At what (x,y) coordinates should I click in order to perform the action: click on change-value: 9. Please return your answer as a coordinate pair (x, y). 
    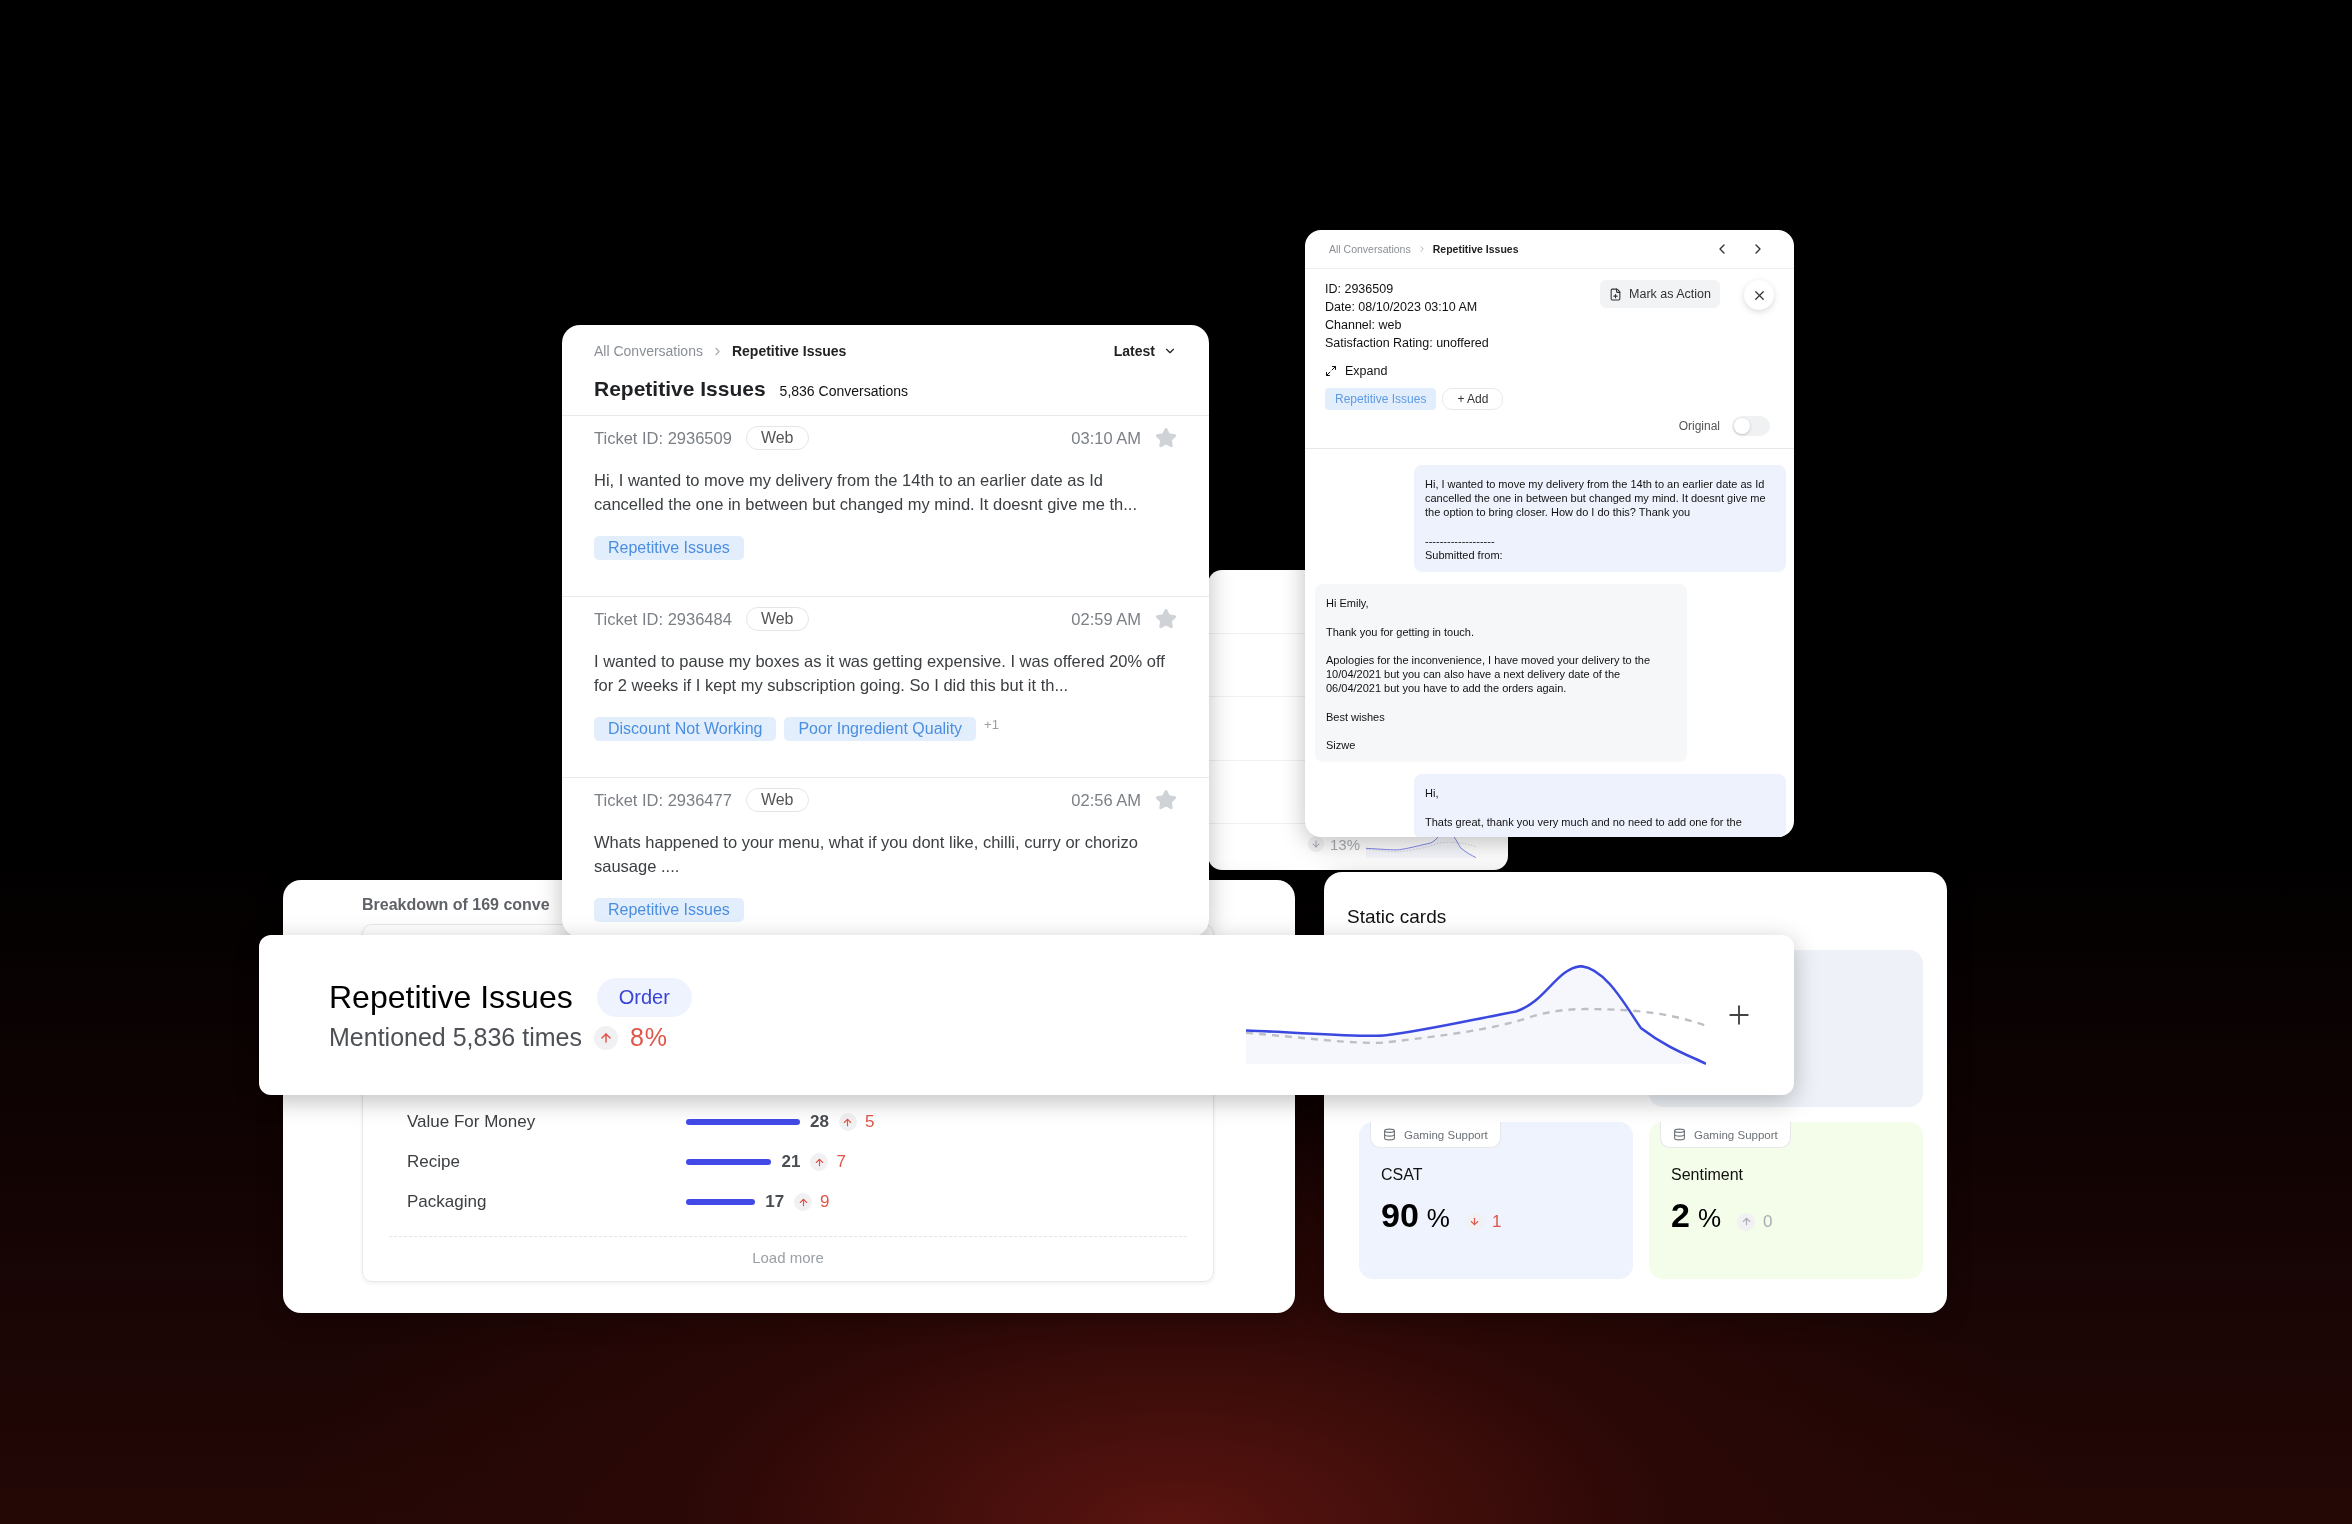
    Looking at the image, I should click on (825, 1202).